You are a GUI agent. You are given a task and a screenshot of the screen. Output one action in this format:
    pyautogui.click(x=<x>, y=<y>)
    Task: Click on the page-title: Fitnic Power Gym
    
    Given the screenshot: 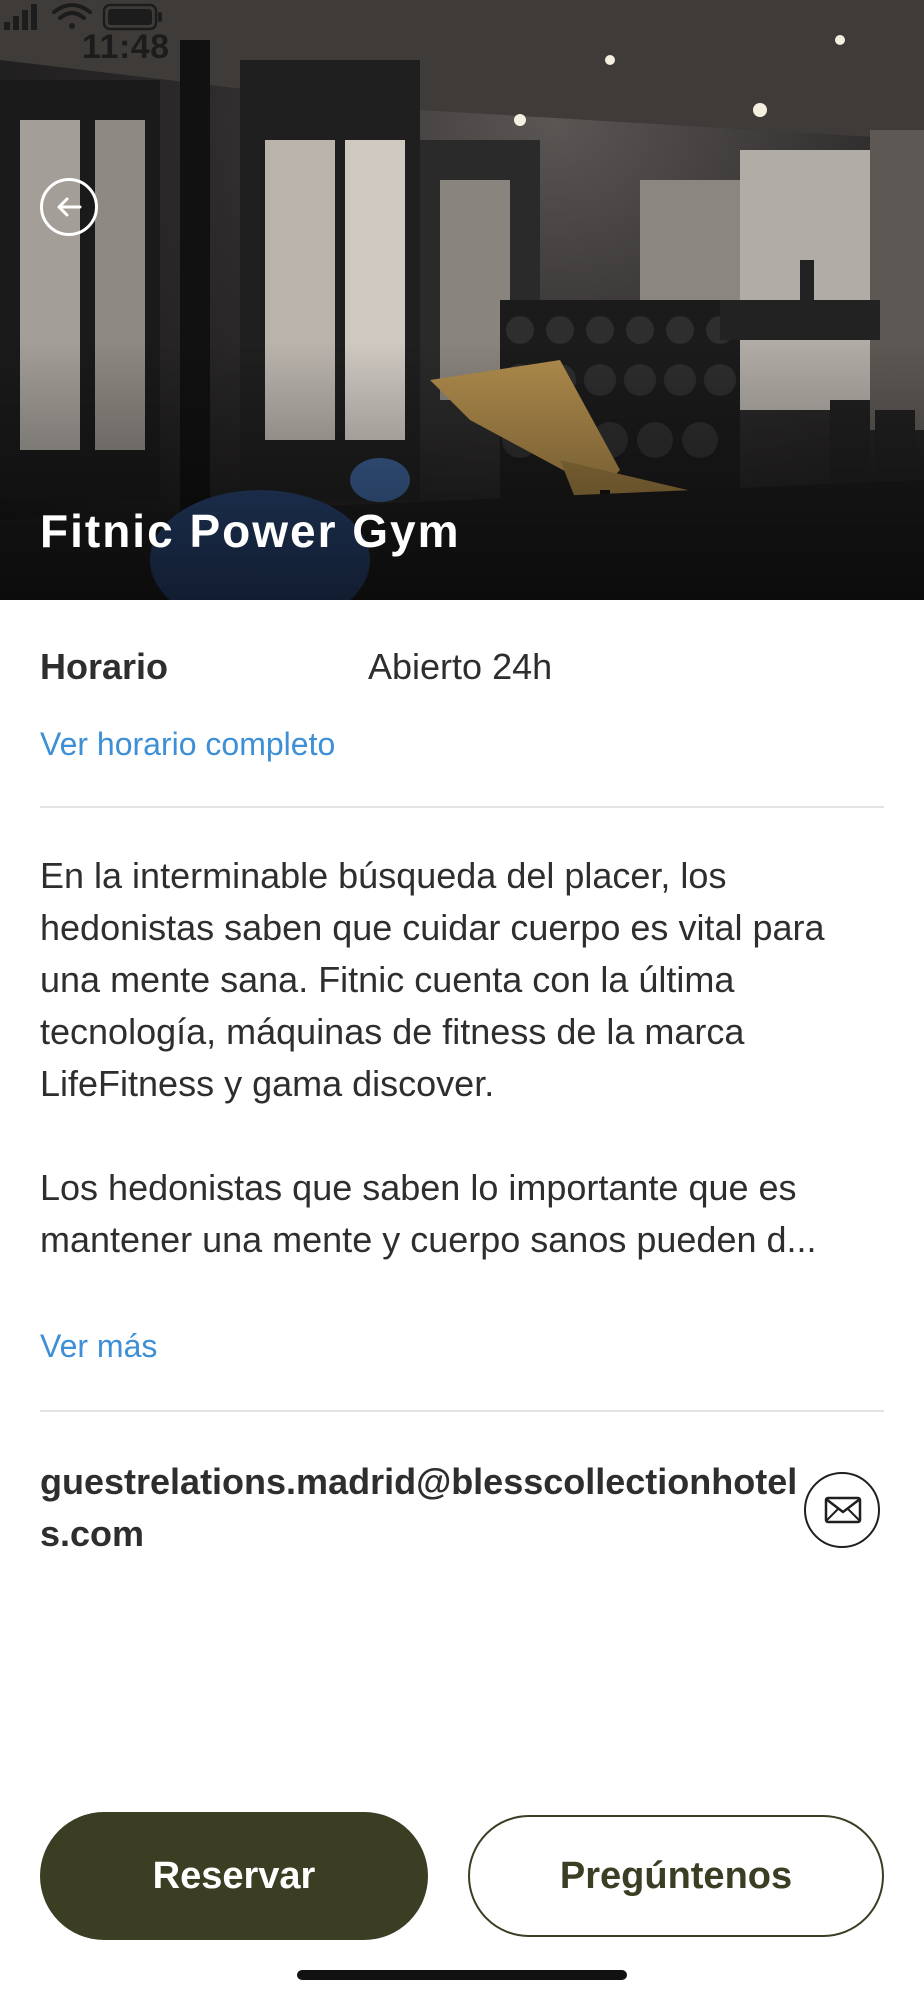 What is the action you would take?
    pyautogui.click(x=250, y=531)
    